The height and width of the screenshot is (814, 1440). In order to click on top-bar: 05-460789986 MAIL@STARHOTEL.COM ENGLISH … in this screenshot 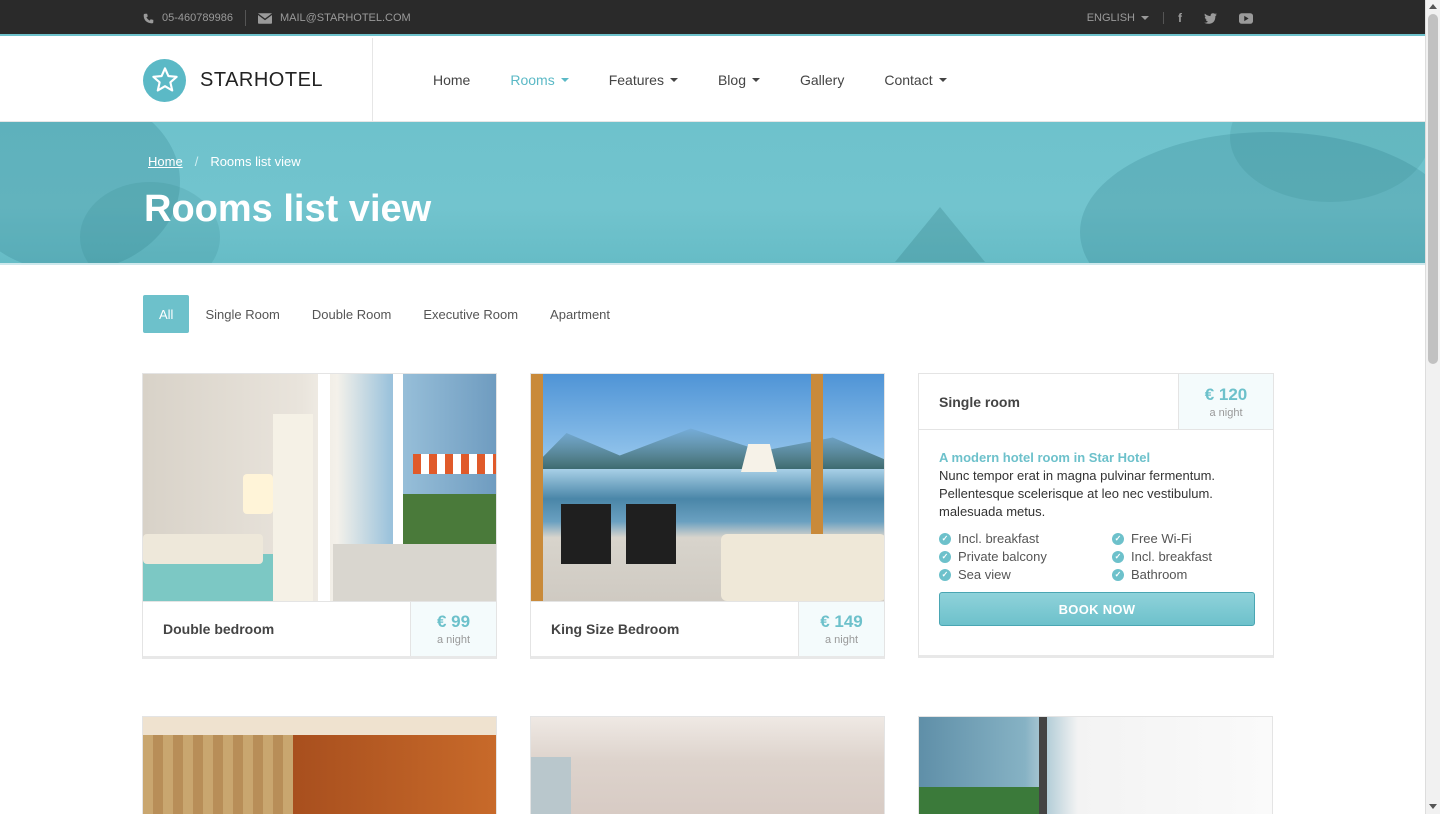, I will do `click(712, 18)`.